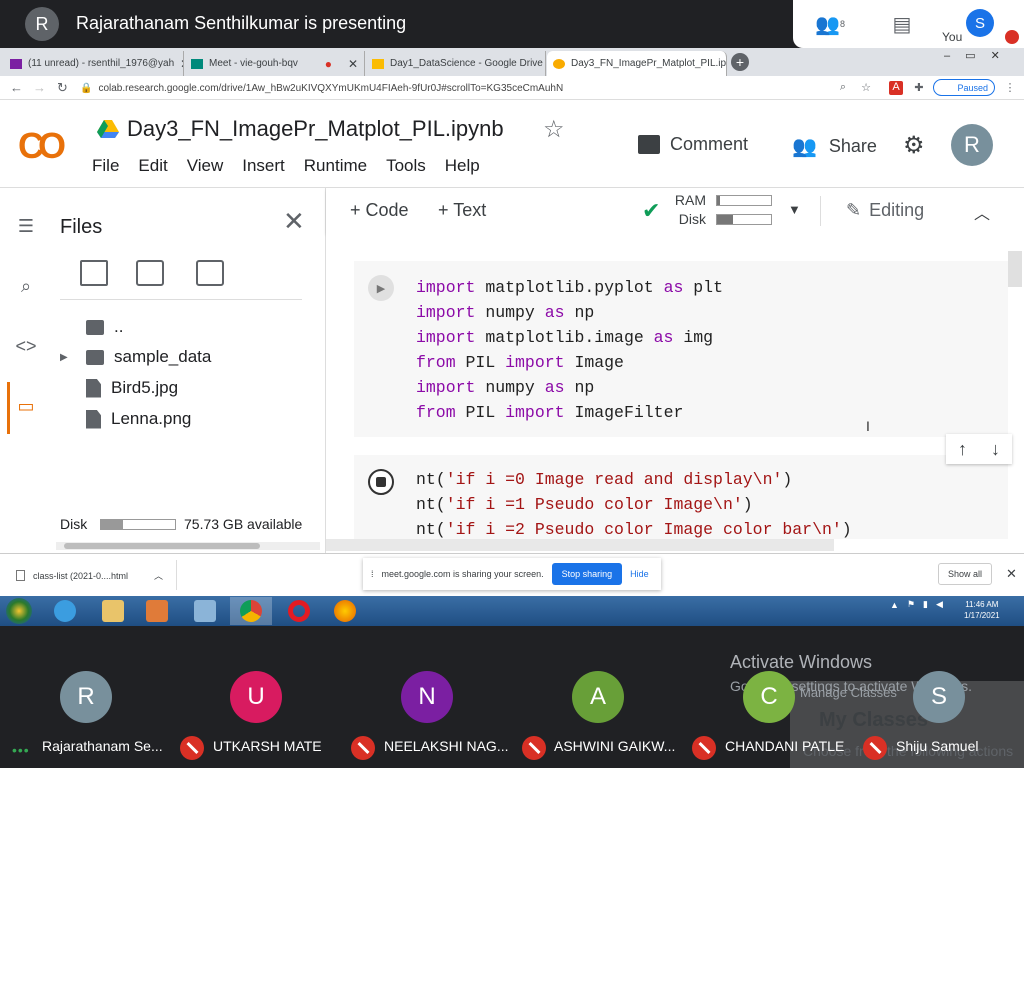  What do you see at coordinates (42, 146) in the screenshot?
I see `colab-logo: CO` at bounding box center [42, 146].